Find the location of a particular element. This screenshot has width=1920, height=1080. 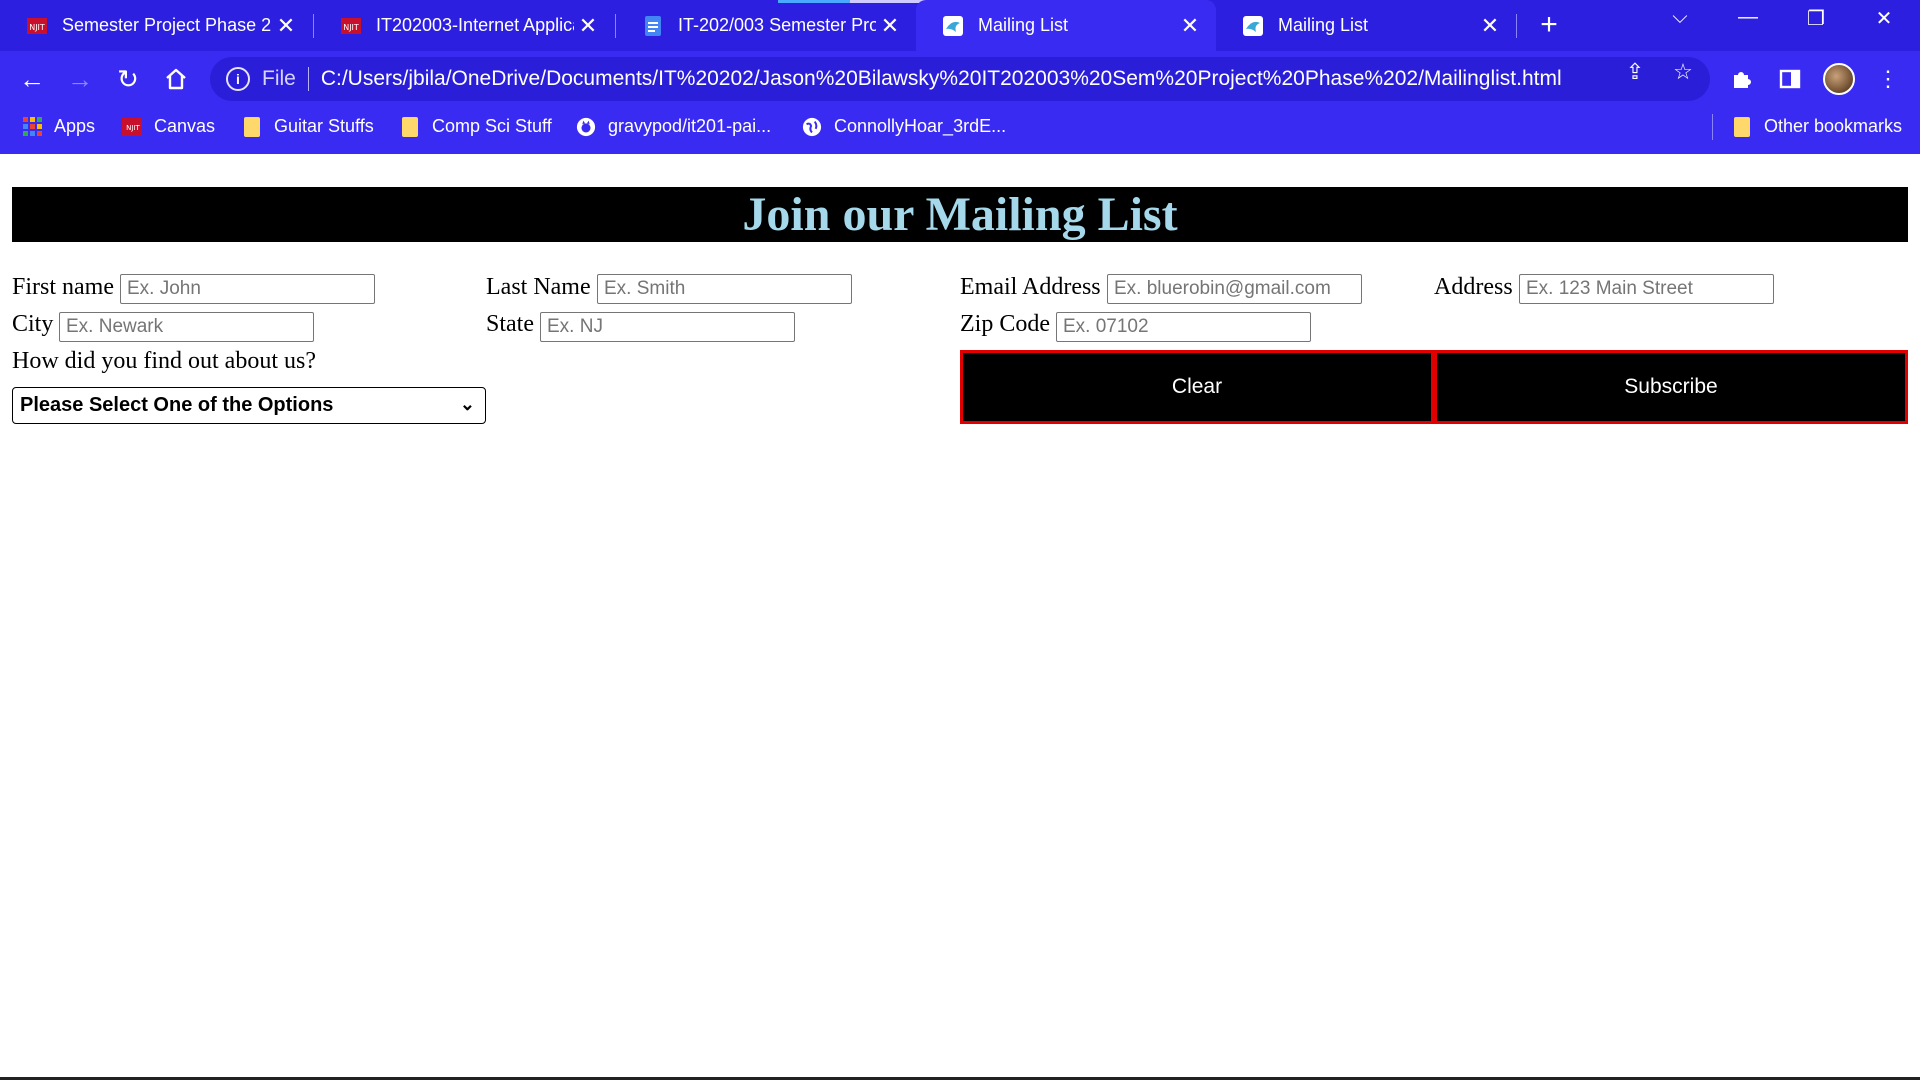

bookmark-star-icon: ☆ is located at coordinates (1683, 72).